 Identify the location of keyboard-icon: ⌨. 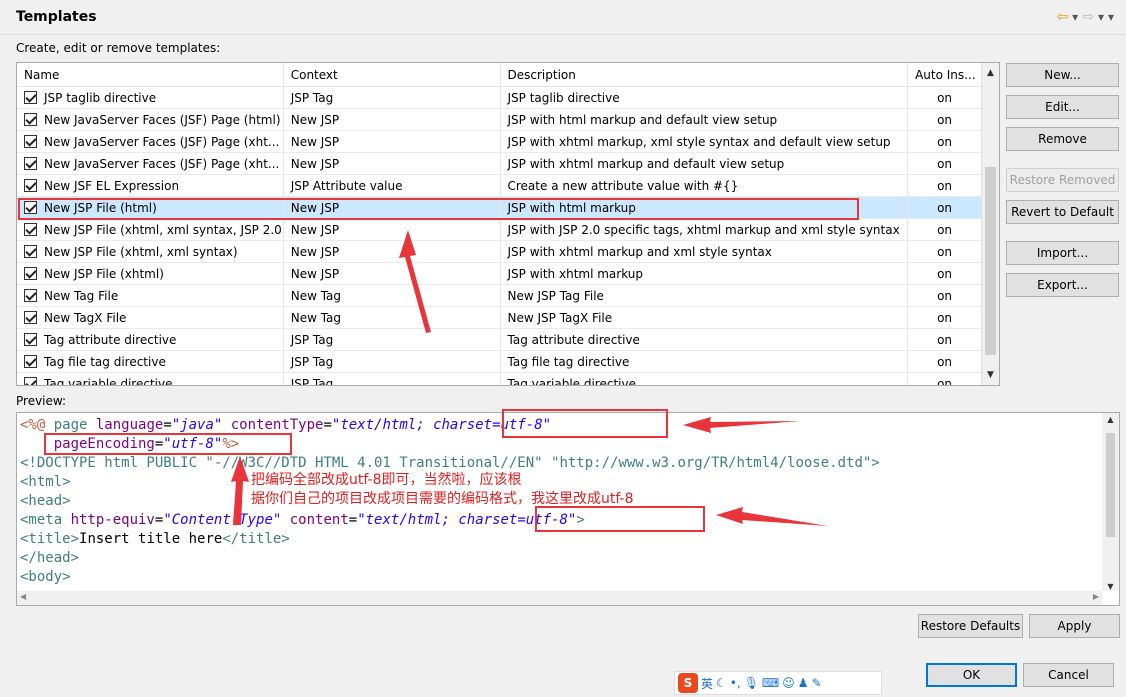
(770, 683).